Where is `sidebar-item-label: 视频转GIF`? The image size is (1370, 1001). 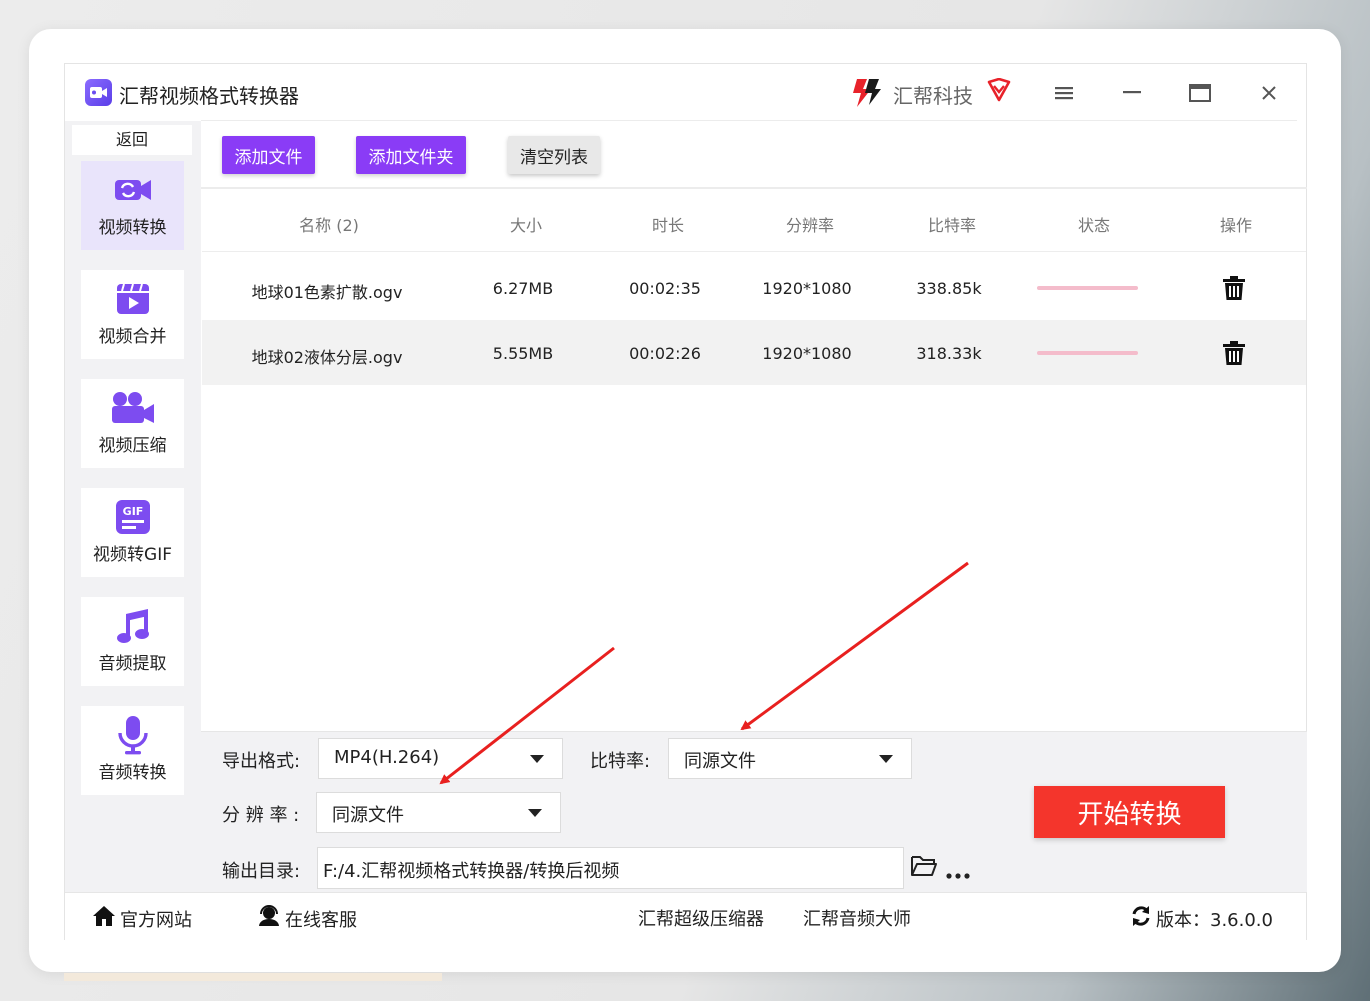 sidebar-item-label: 视频转GIF is located at coordinates (132, 555).